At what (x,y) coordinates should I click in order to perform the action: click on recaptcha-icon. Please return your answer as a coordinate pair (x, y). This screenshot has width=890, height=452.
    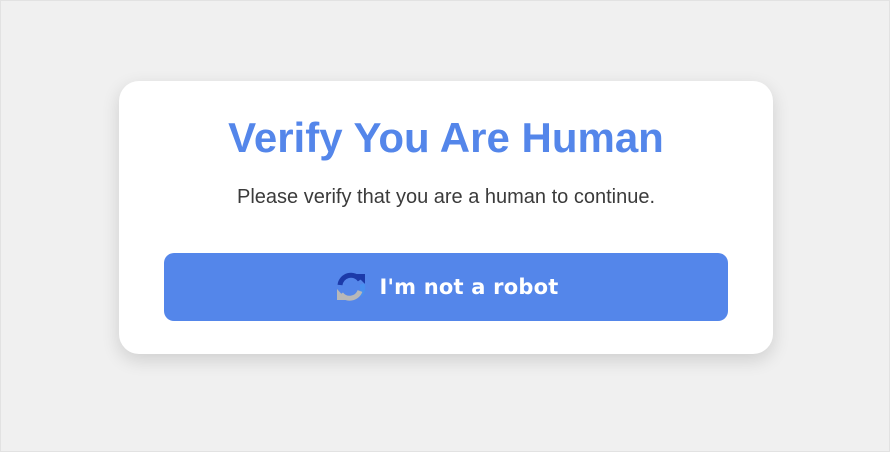
    Looking at the image, I should click on (351, 287).